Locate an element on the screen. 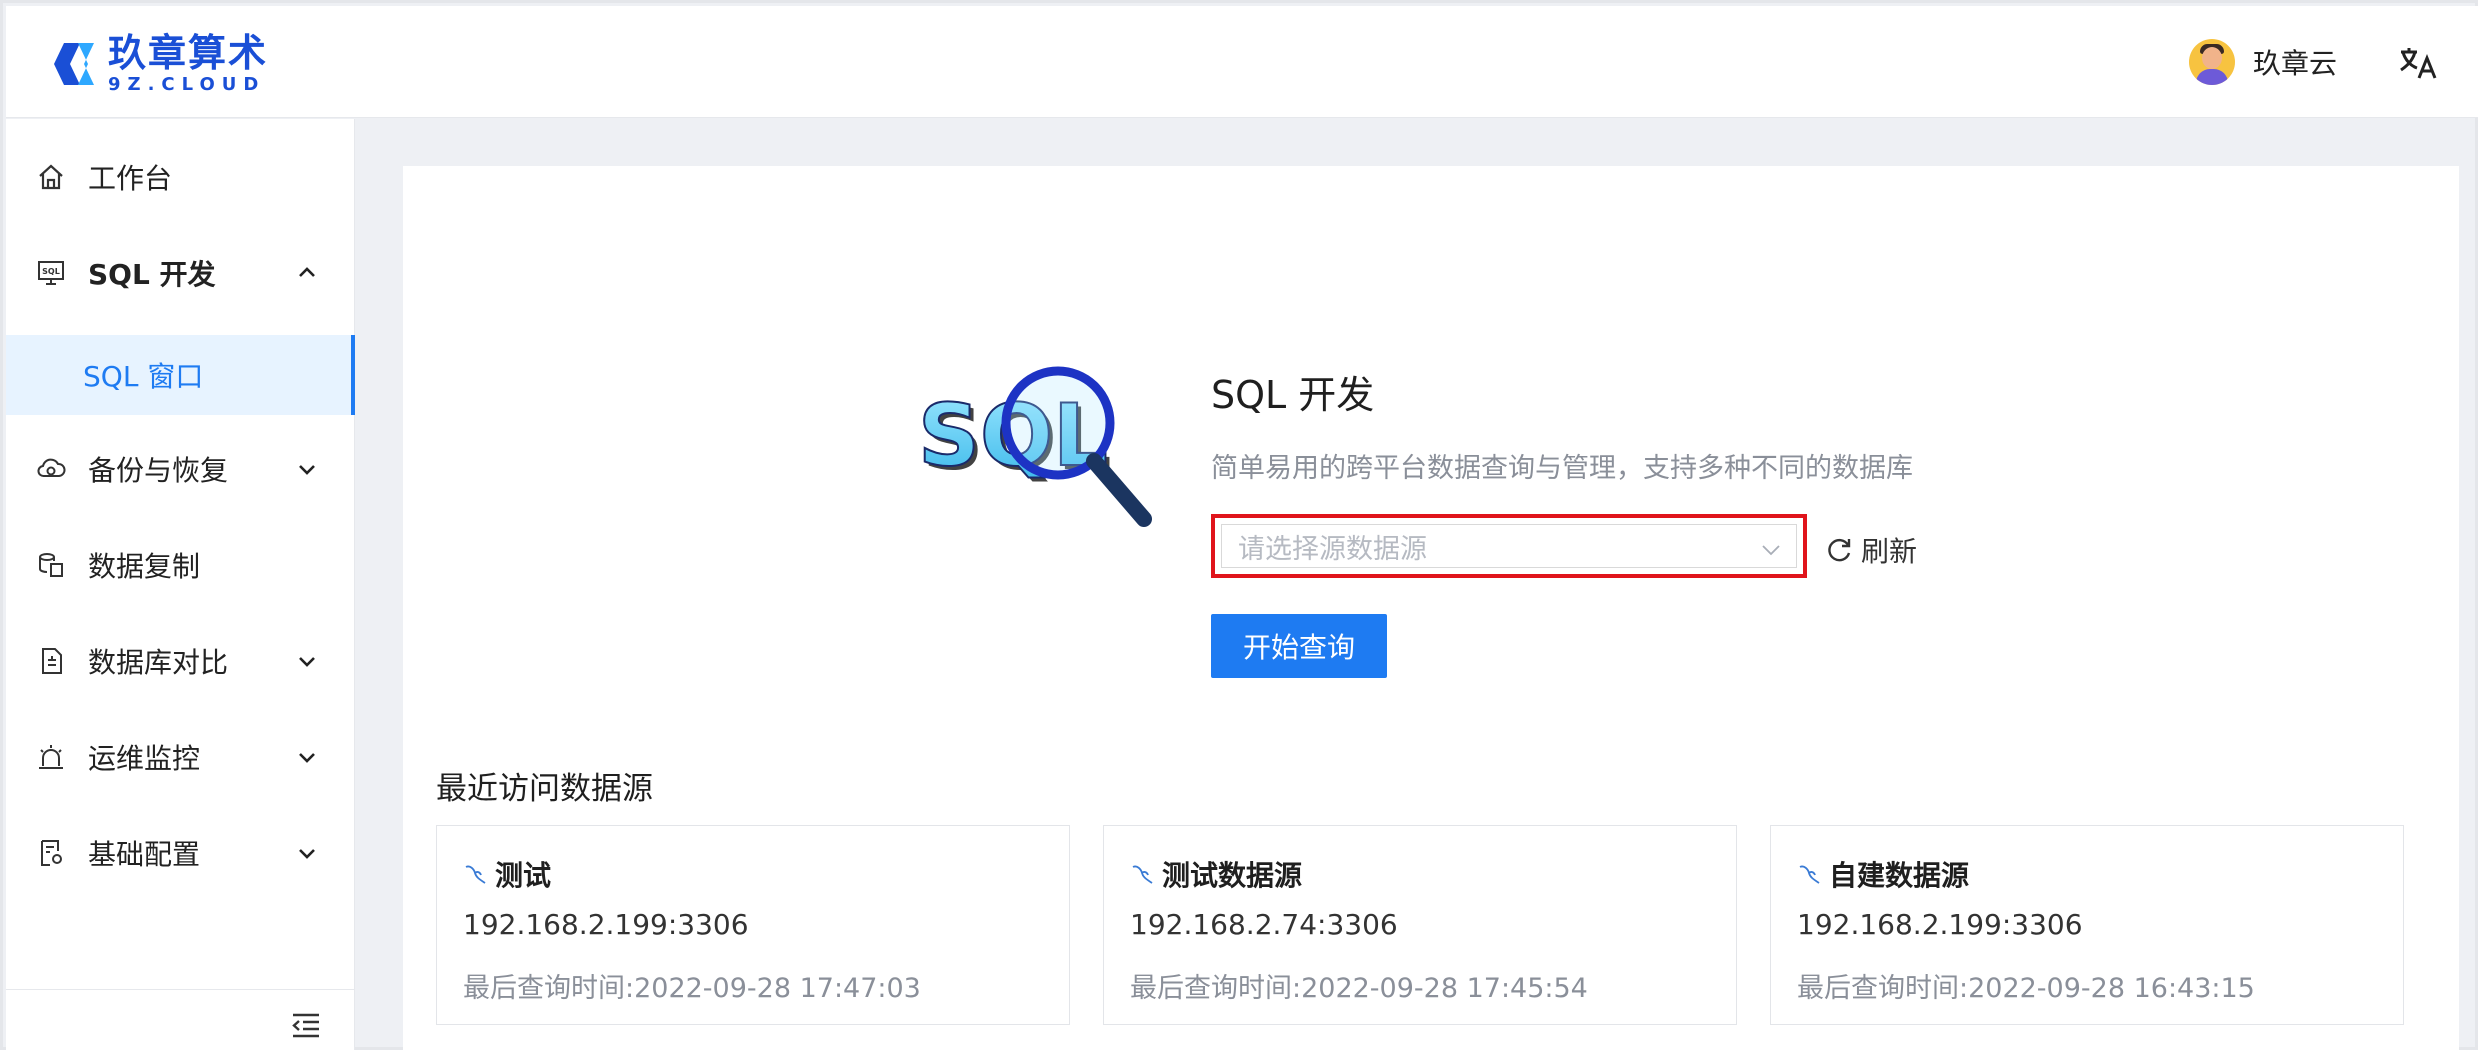  datasource-name: 测试 is located at coordinates (523, 875).